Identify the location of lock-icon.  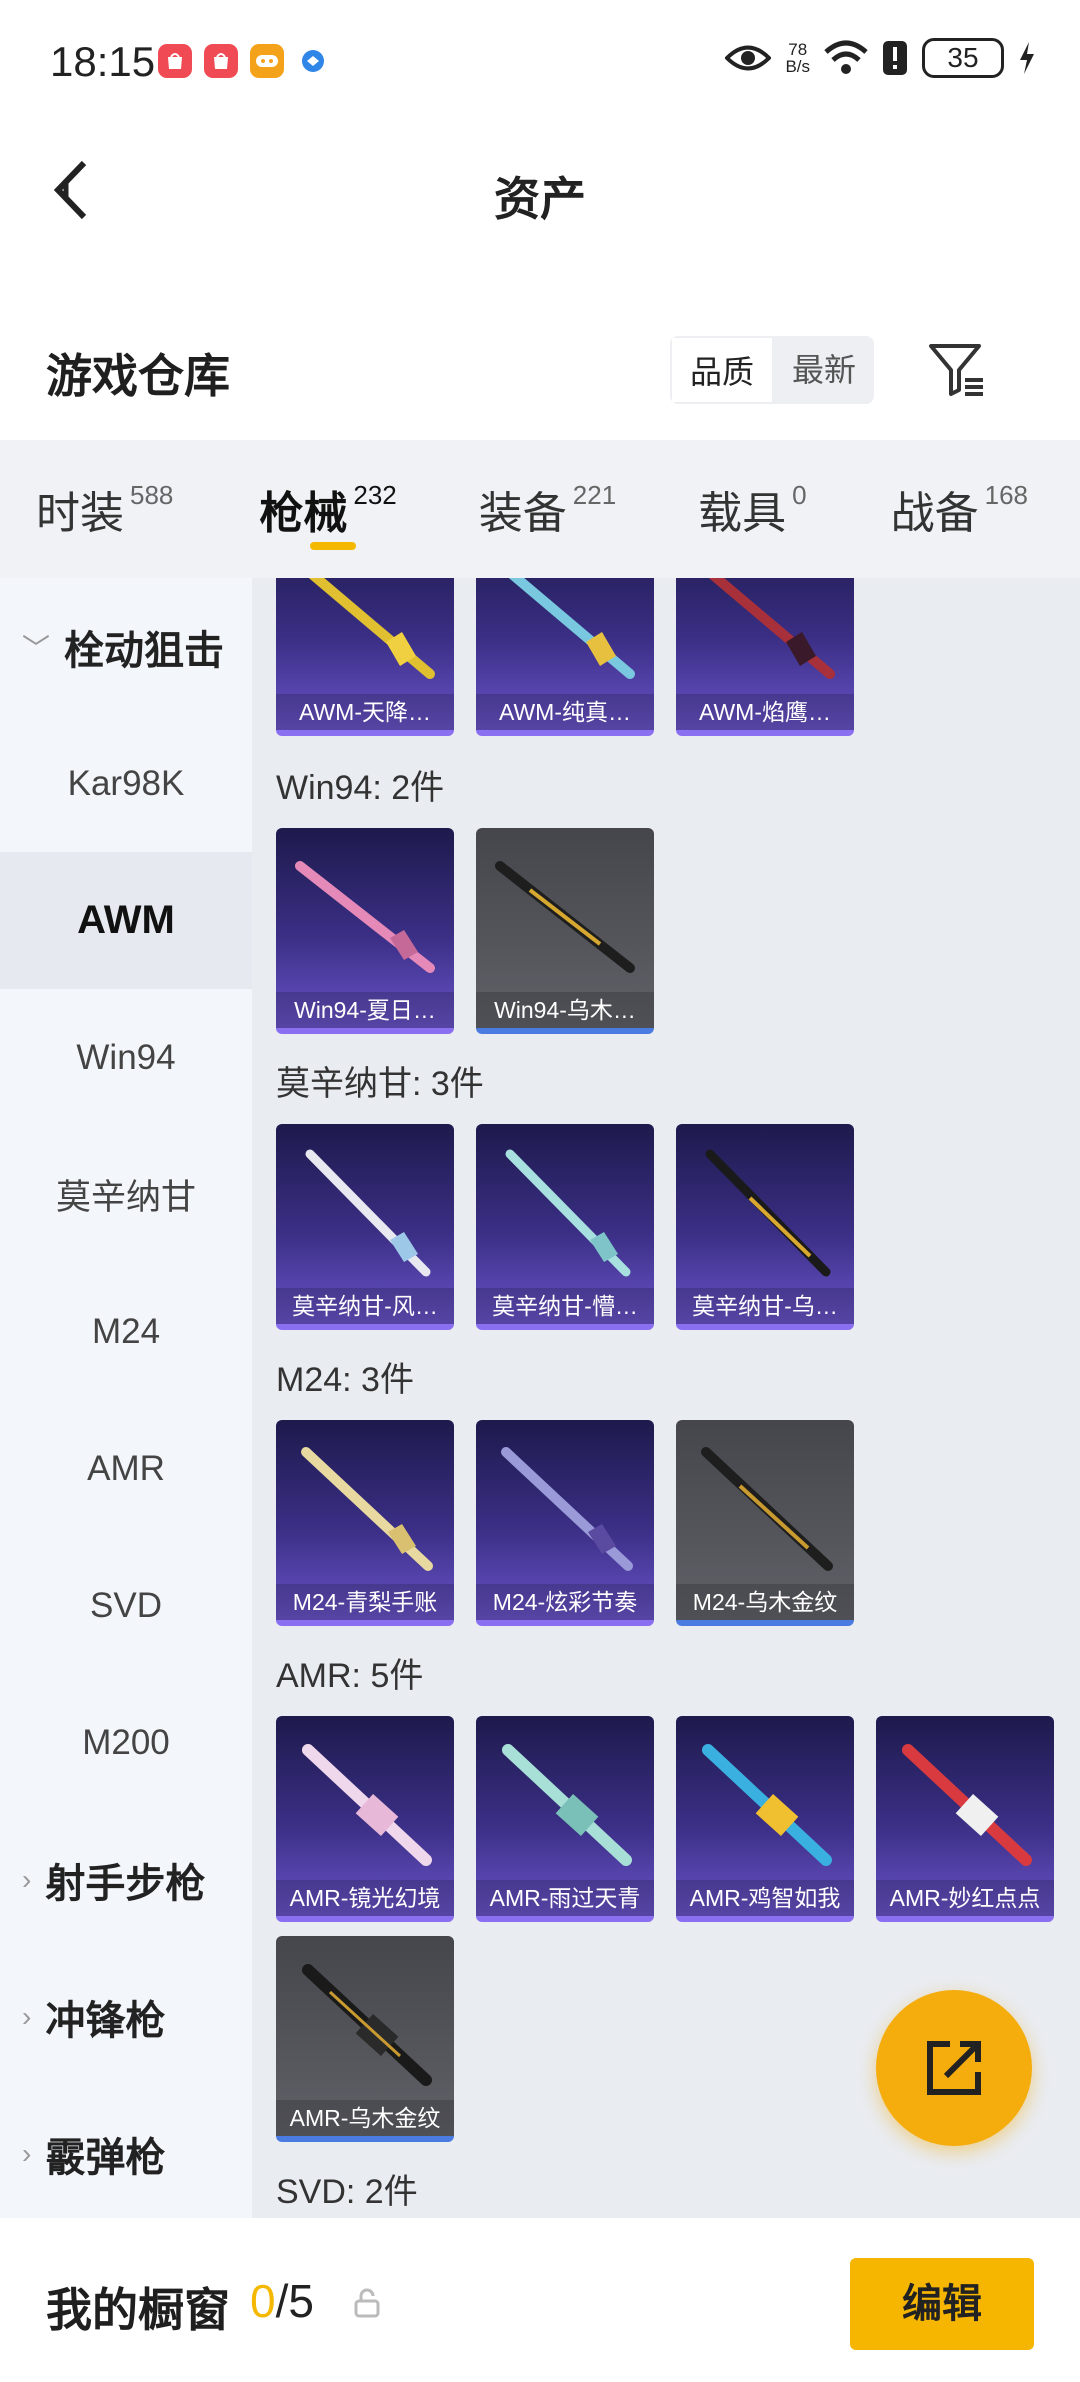
(367, 2303).